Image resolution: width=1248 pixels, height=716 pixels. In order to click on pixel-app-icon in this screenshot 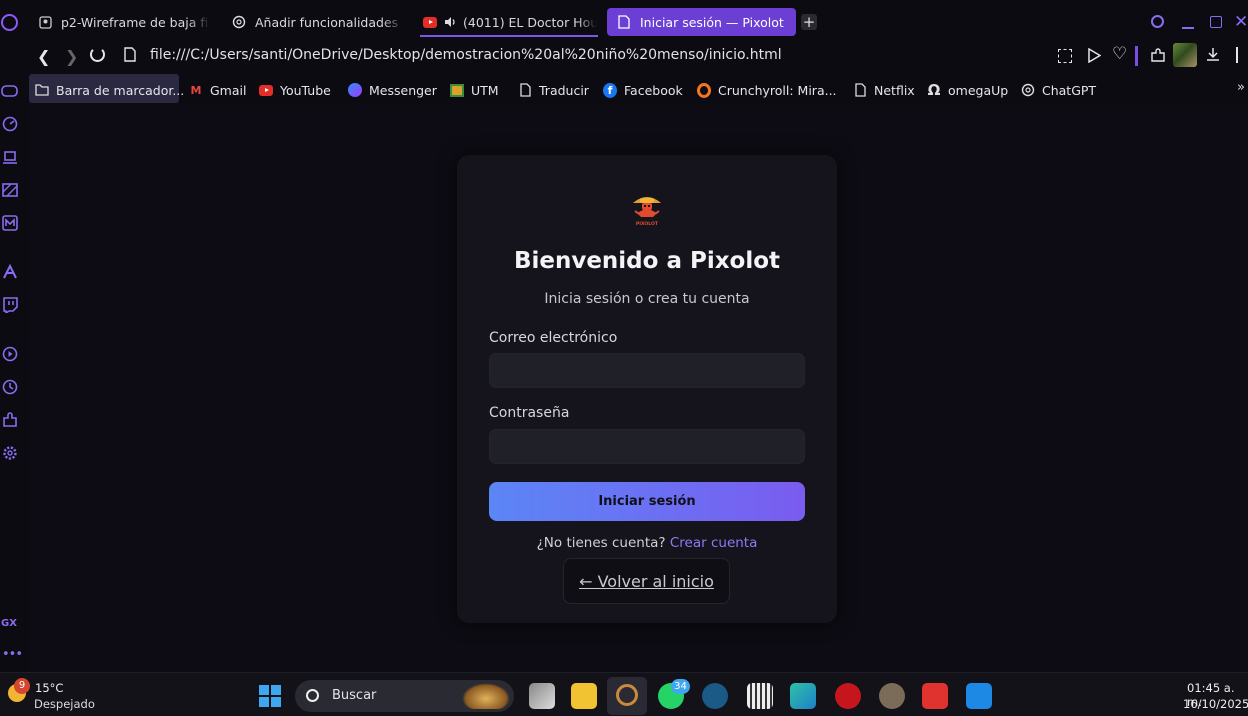, I will do `click(803, 696)`.